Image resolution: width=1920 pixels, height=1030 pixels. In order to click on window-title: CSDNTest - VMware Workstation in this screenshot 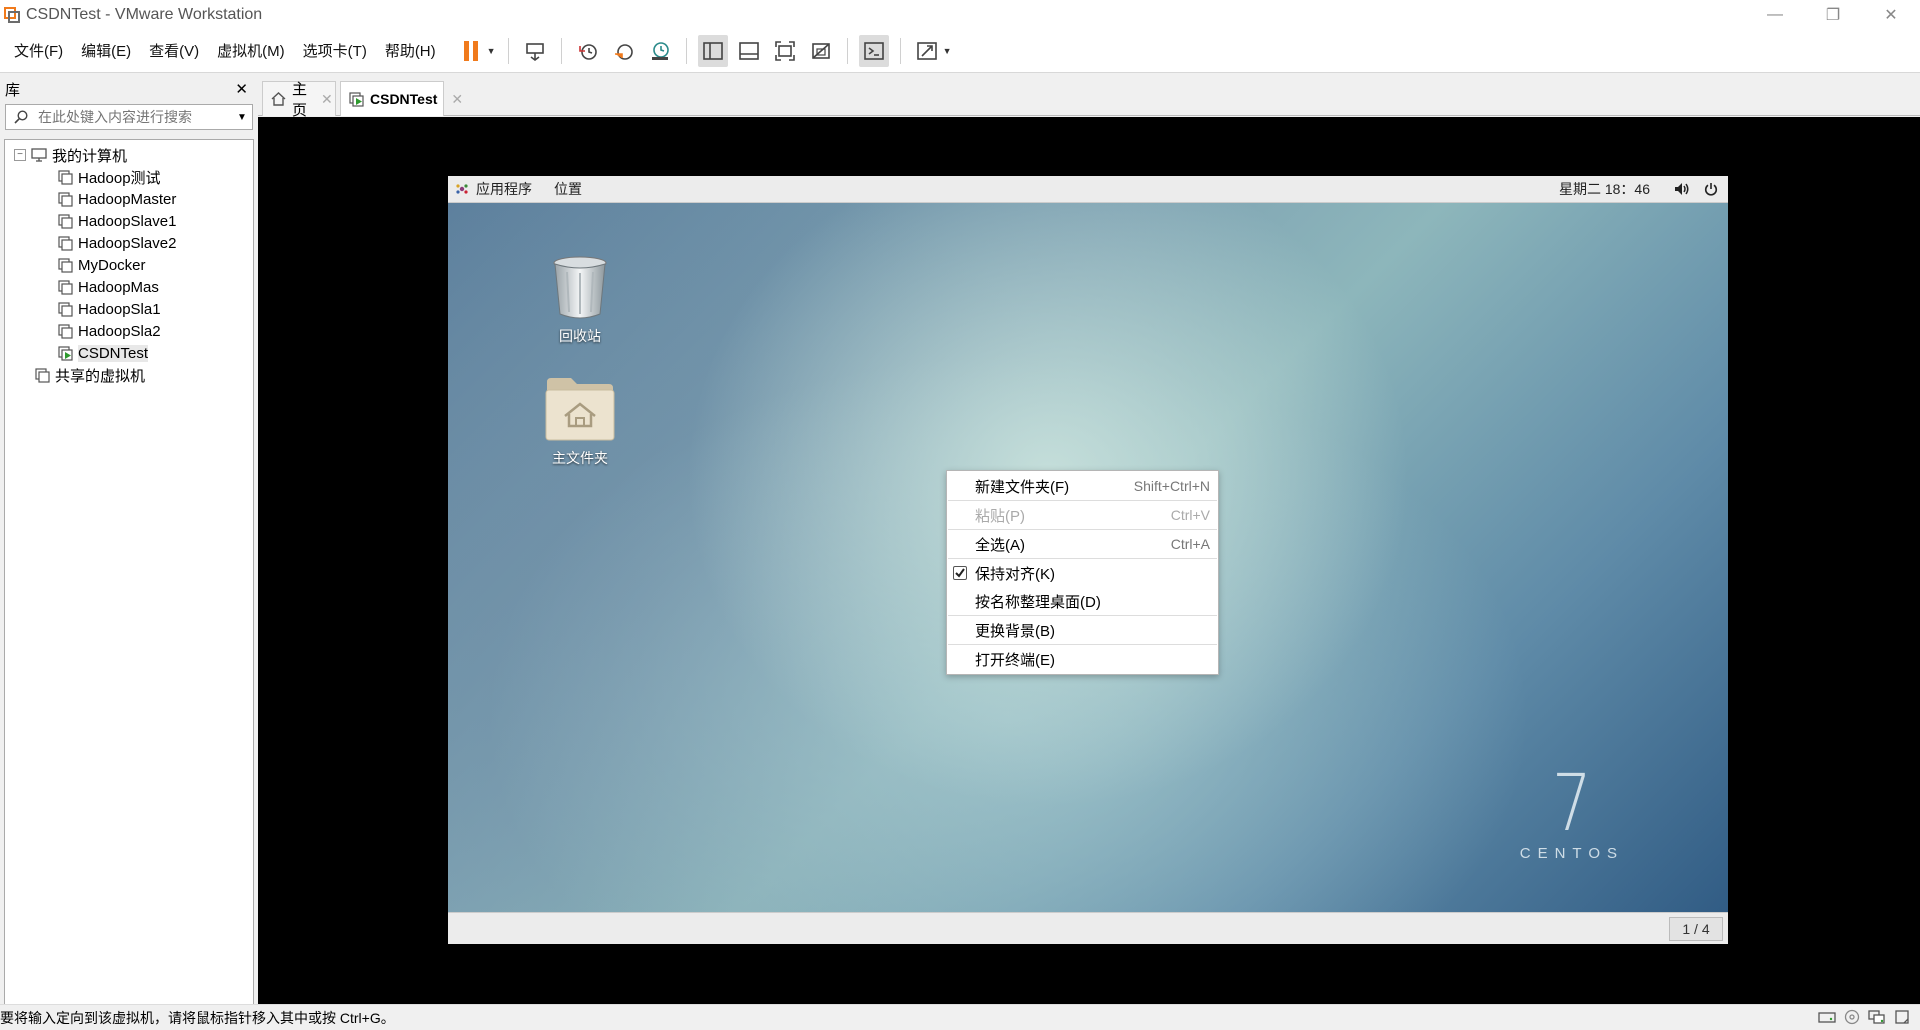, I will do `click(144, 14)`.